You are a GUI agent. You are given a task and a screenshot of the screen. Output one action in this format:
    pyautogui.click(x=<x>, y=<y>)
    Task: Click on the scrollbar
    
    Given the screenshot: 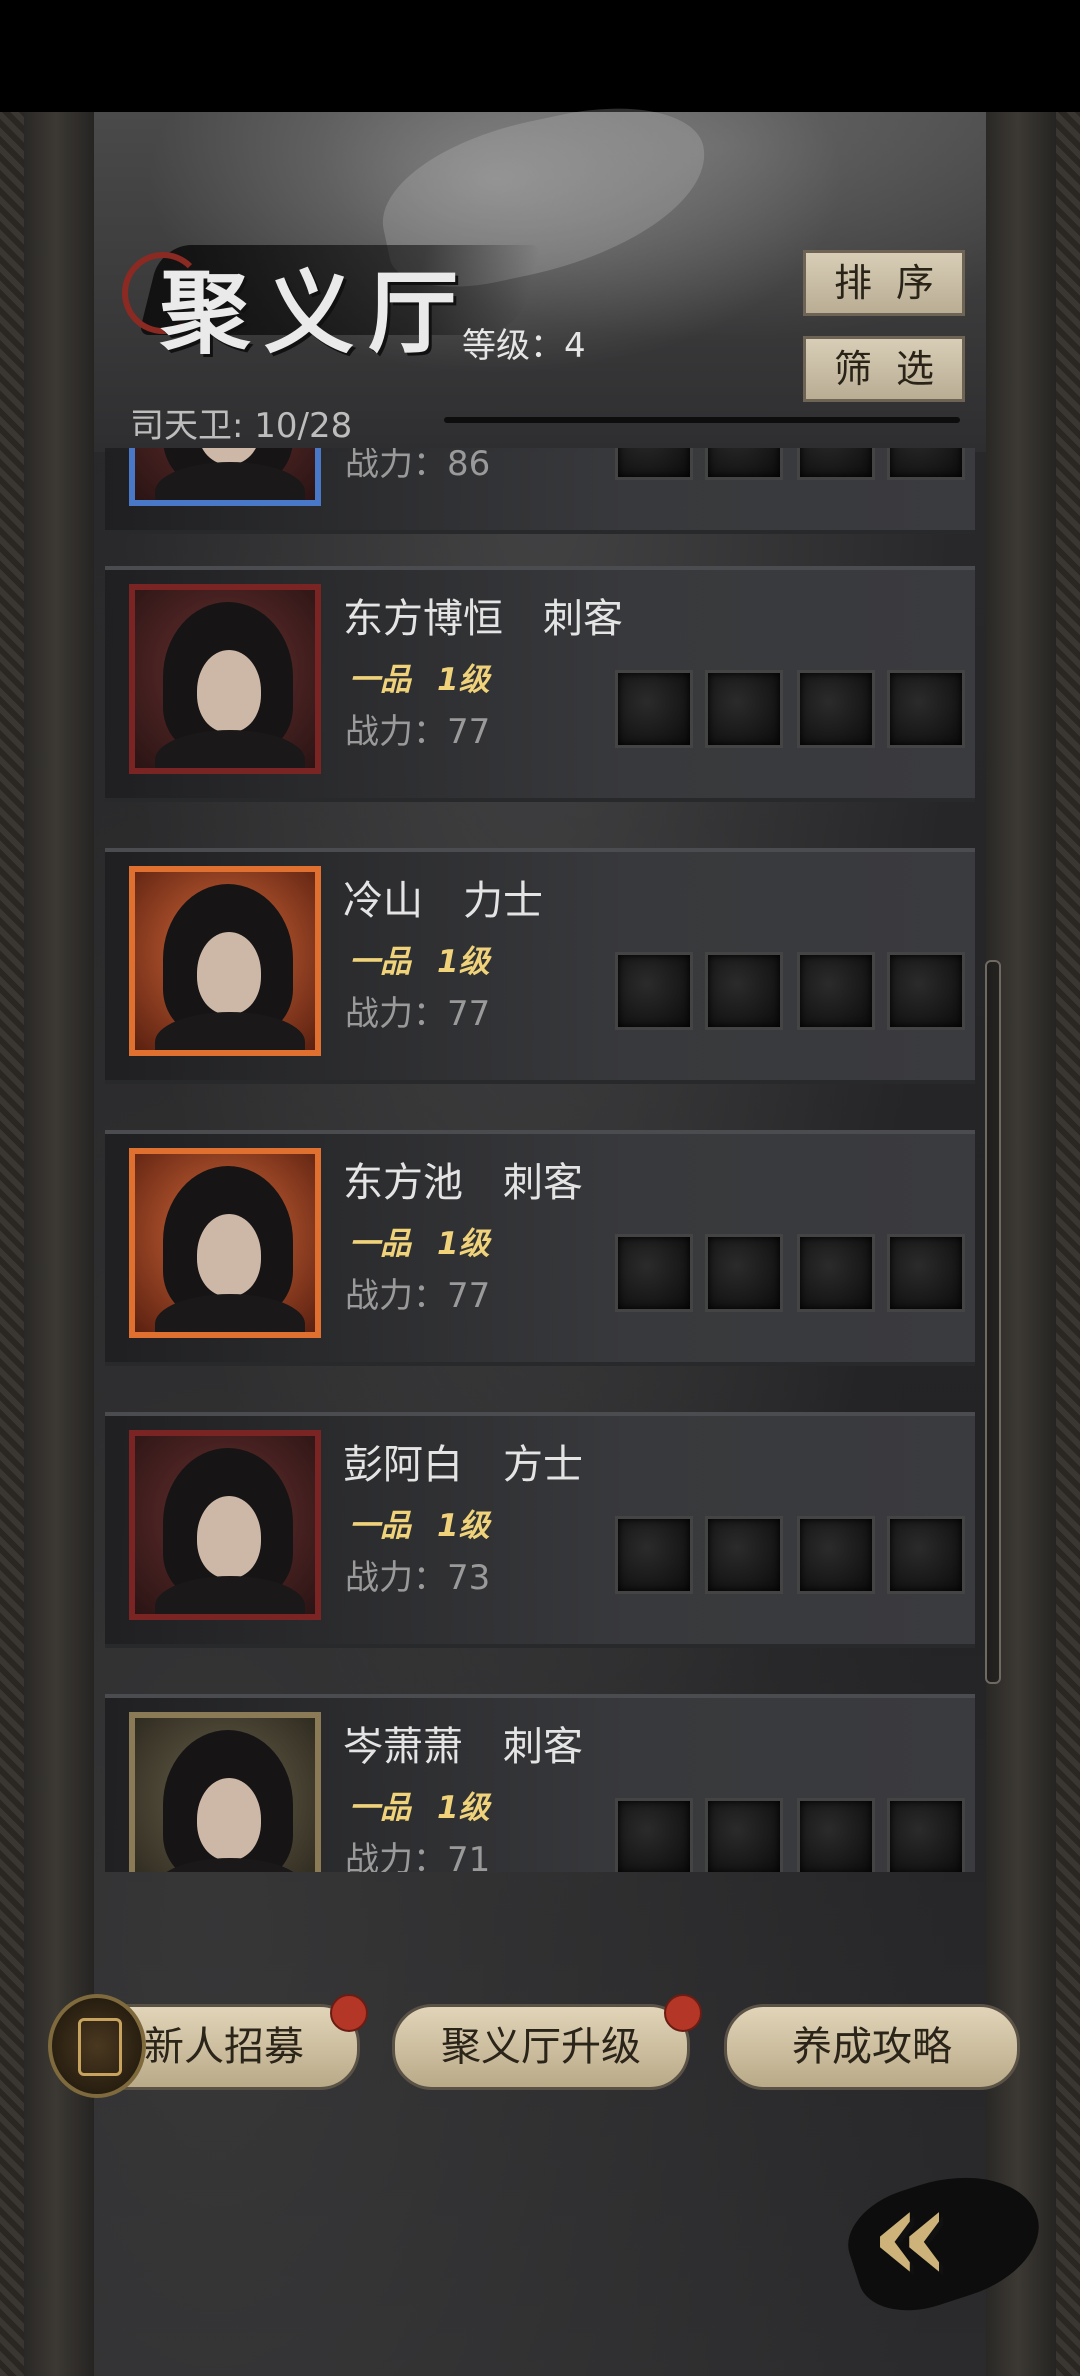 What is the action you would take?
    pyautogui.click(x=993, y=1322)
    